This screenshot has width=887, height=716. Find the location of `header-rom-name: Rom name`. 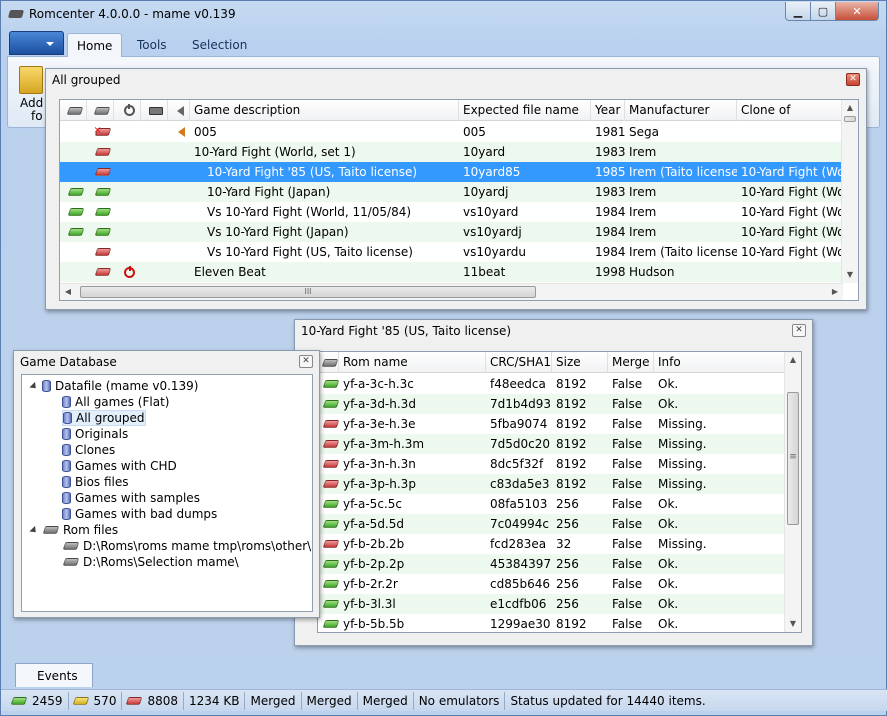

header-rom-name: Rom name is located at coordinates (412, 362).